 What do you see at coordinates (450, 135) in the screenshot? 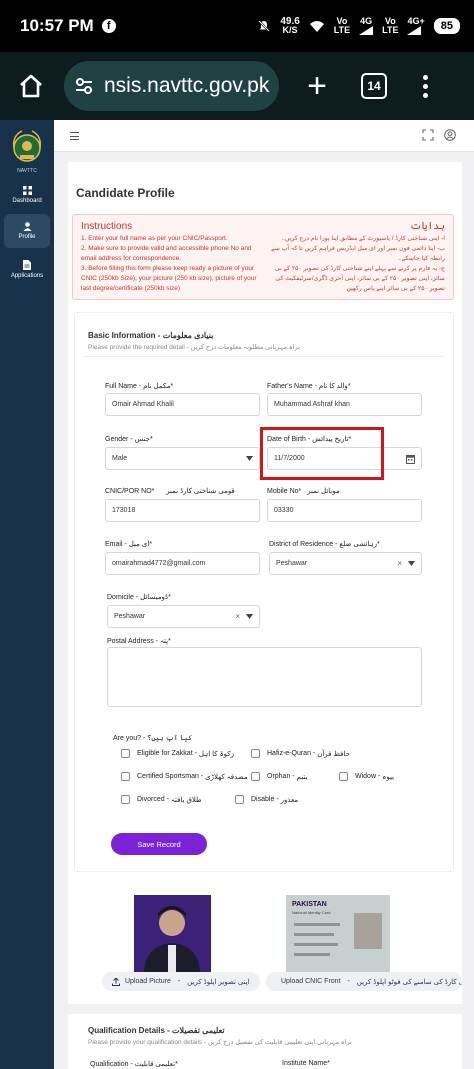
I see `account-icon` at bounding box center [450, 135].